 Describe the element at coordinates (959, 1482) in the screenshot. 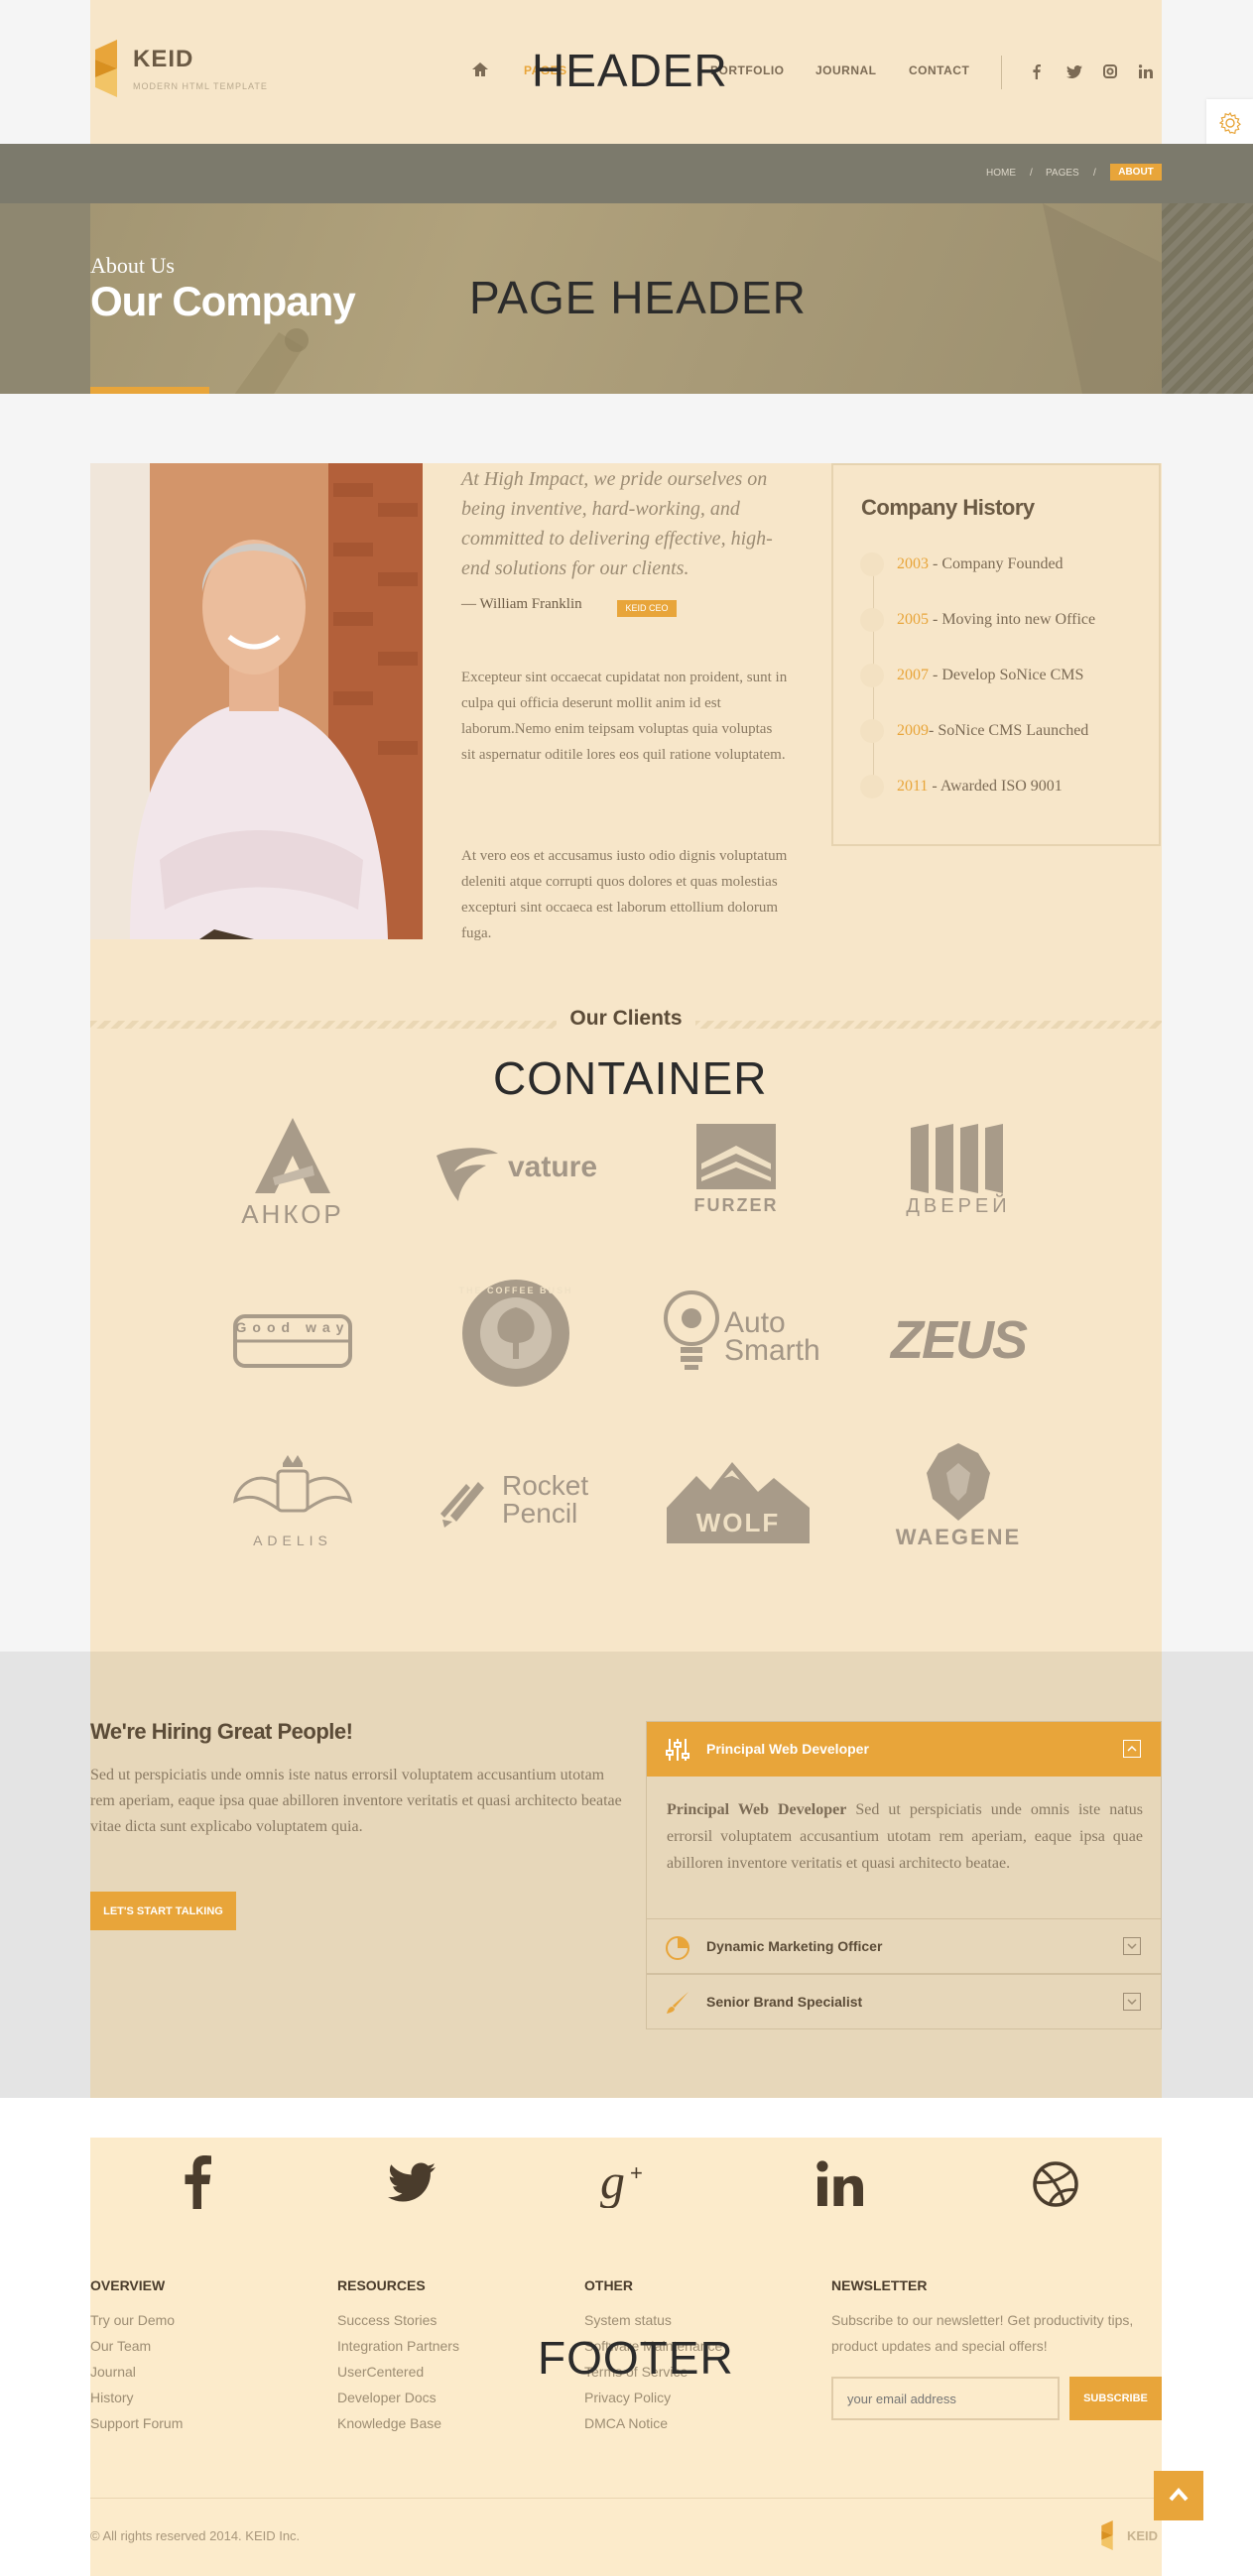

I see `waegene-logo-icon` at that location.